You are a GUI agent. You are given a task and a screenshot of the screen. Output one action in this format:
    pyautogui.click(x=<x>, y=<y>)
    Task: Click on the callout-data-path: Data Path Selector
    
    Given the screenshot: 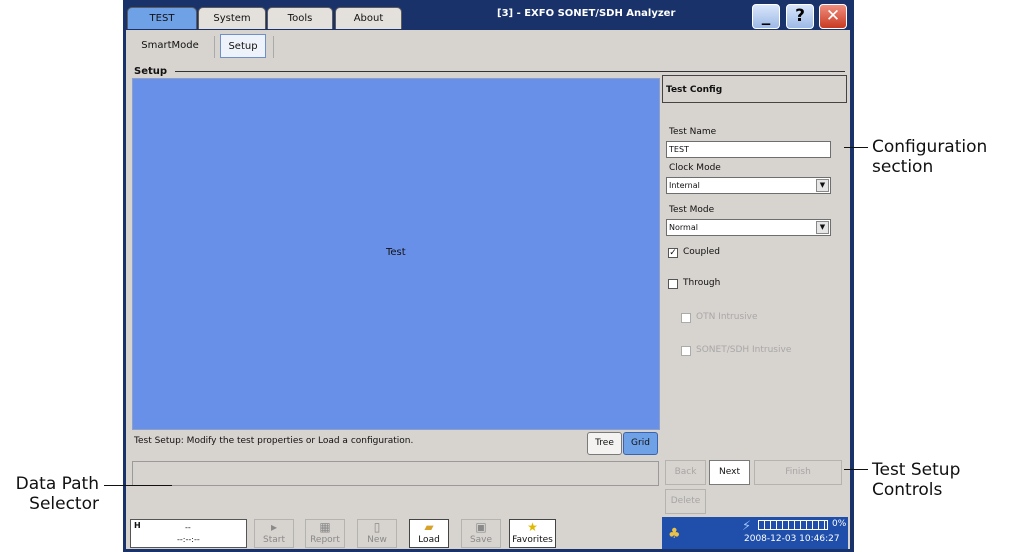 What is the action you would take?
    pyautogui.click(x=53, y=494)
    